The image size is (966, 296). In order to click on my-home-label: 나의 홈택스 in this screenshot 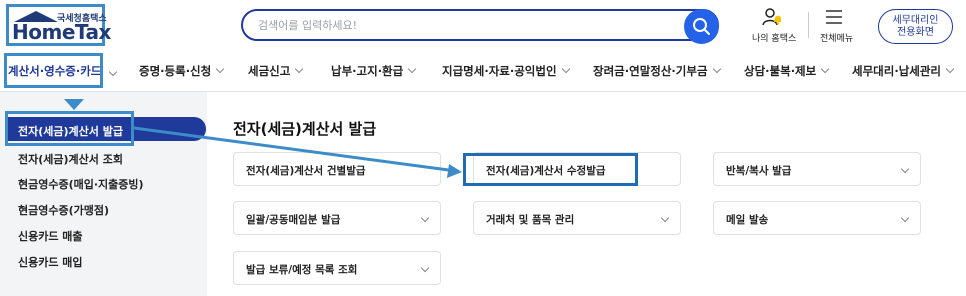, I will do `click(774, 37)`.